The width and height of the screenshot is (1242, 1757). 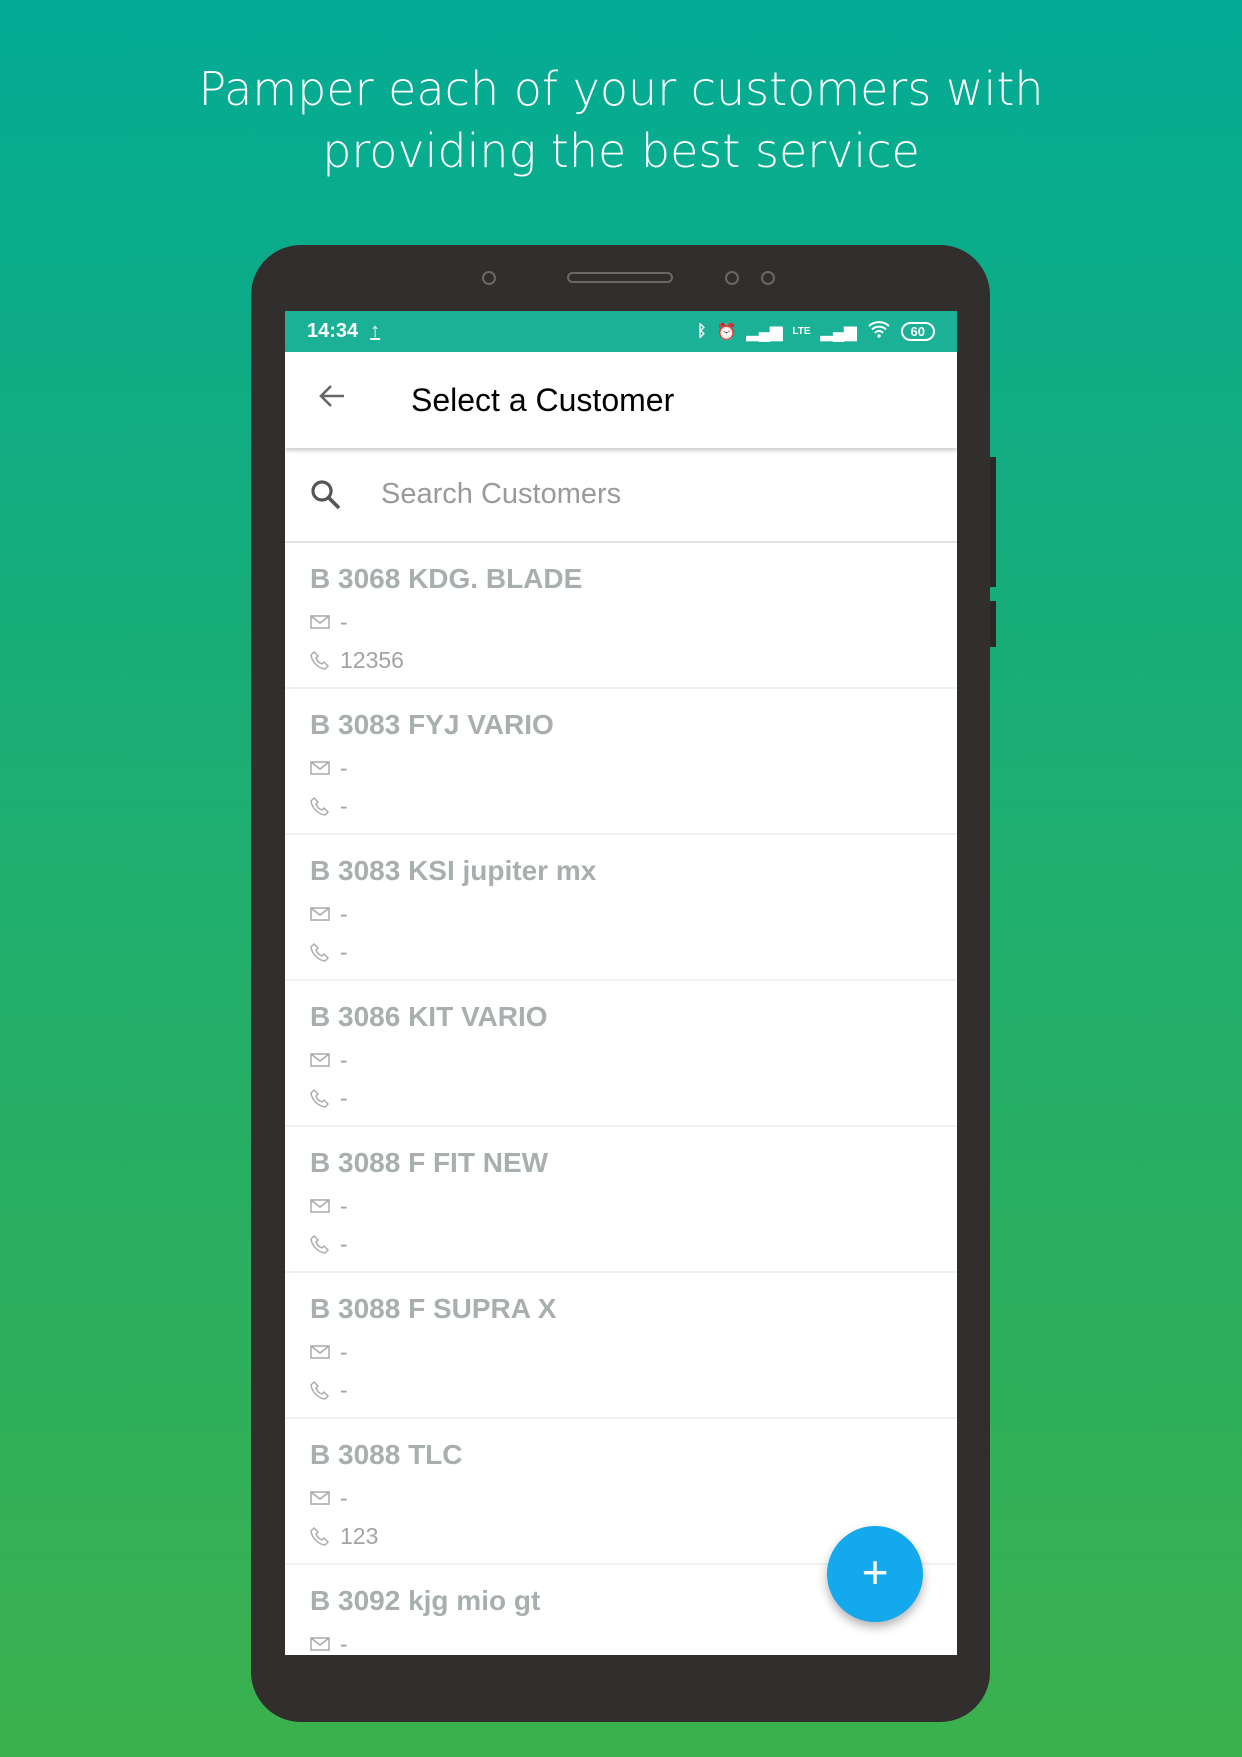 What do you see at coordinates (631, 494) in the screenshot?
I see `search-input` at bounding box center [631, 494].